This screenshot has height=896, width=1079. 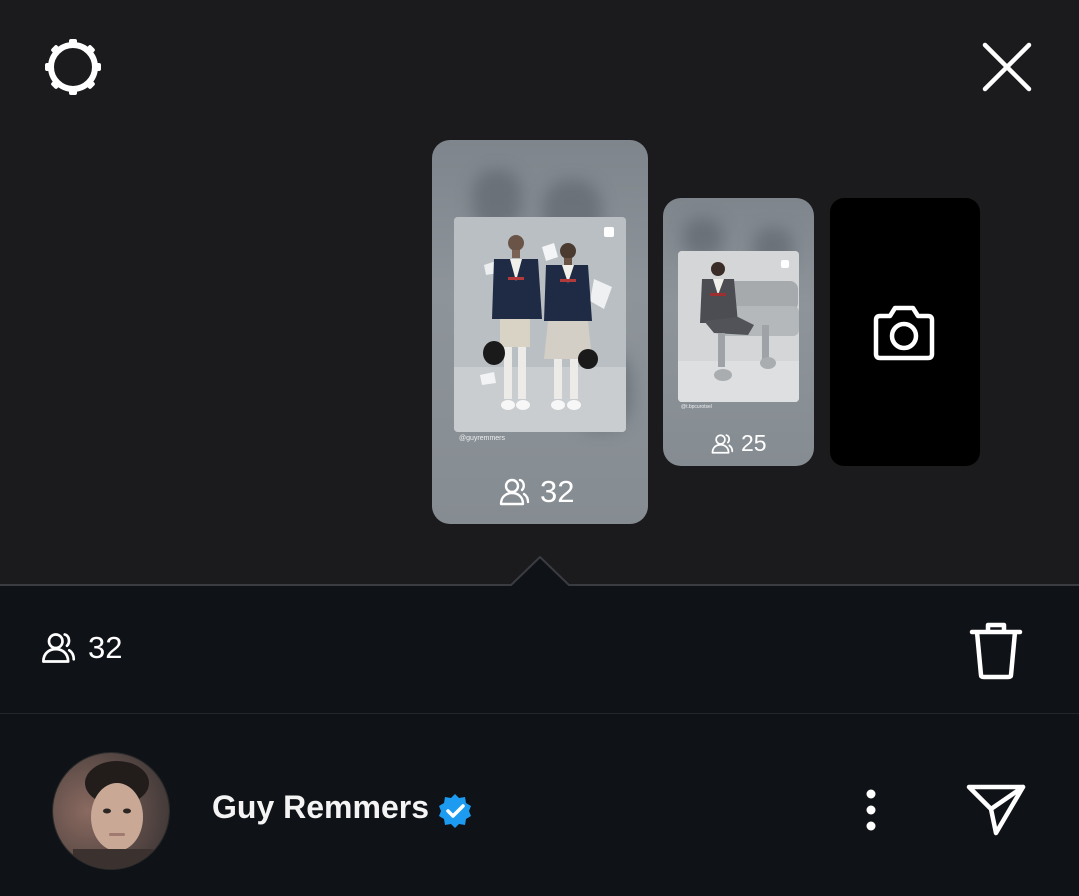 I want to click on story-image-seated-model, so click(x=738, y=326).